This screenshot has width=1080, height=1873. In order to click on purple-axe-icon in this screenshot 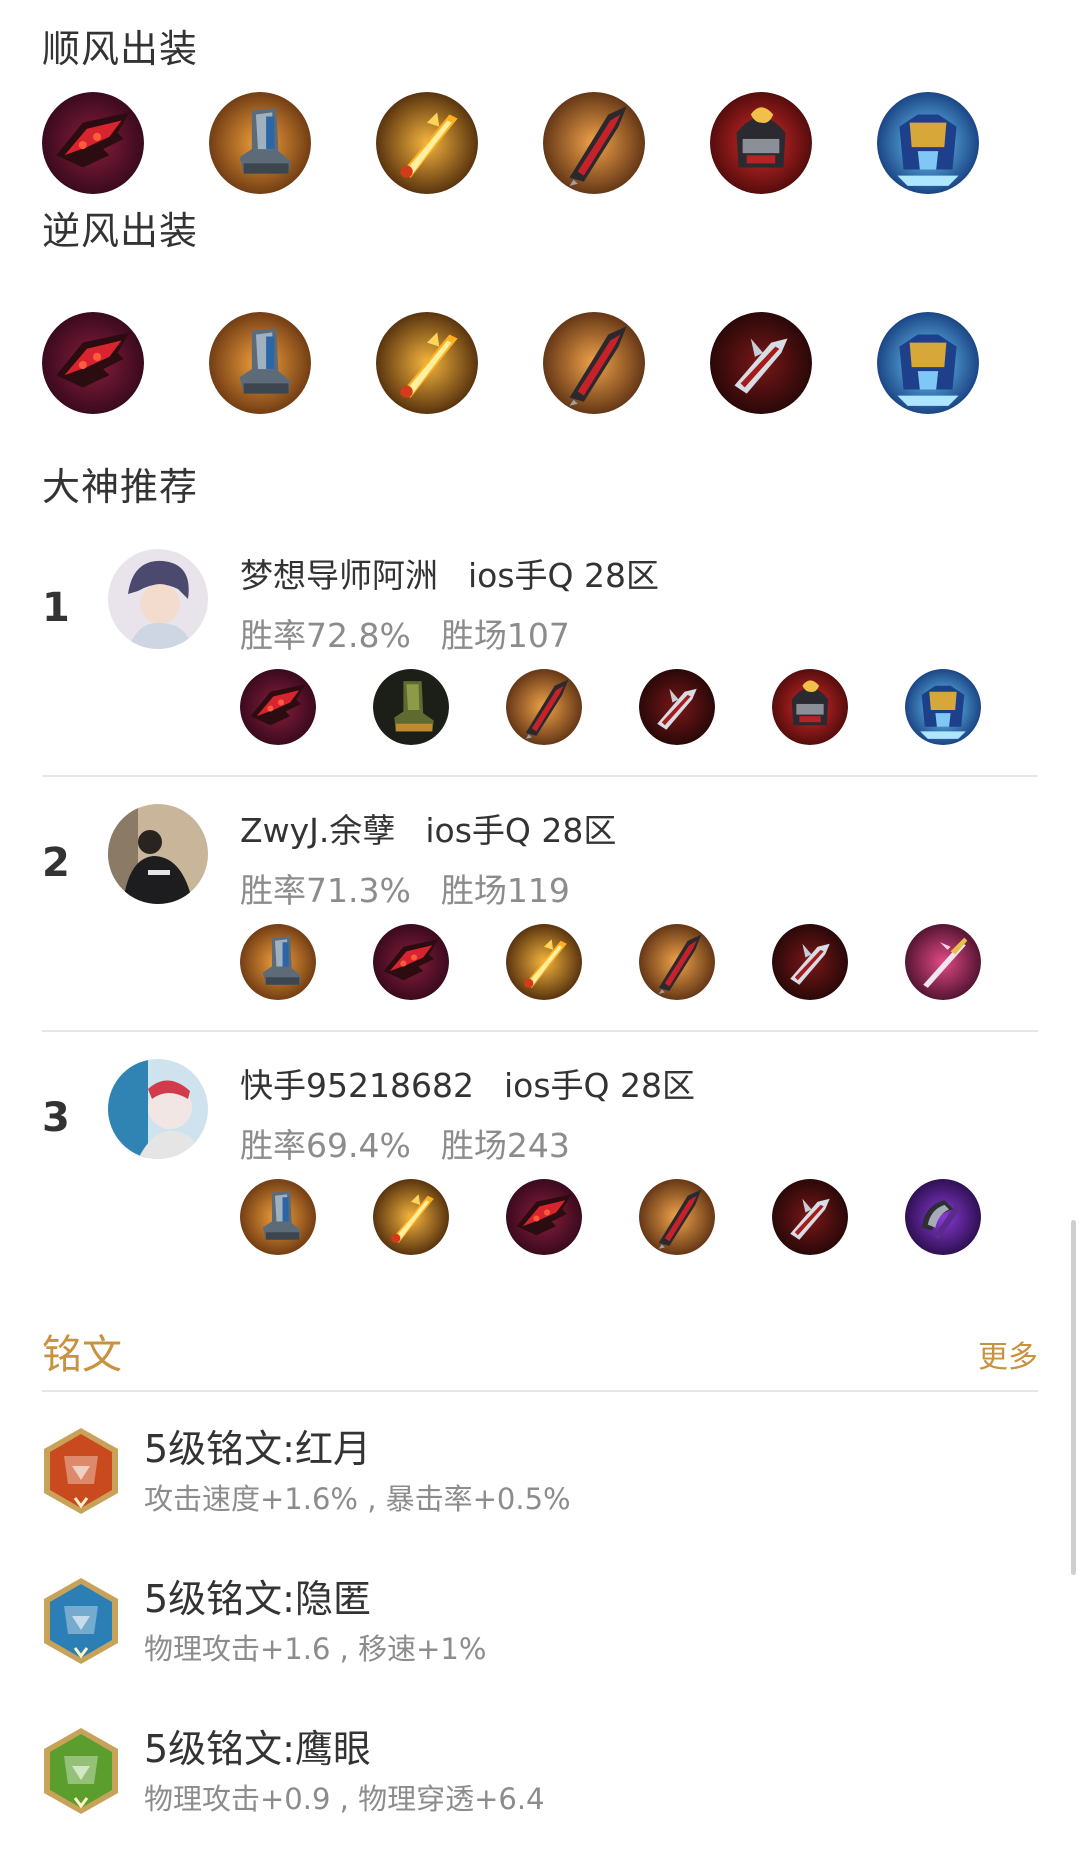, I will do `click(943, 1217)`.